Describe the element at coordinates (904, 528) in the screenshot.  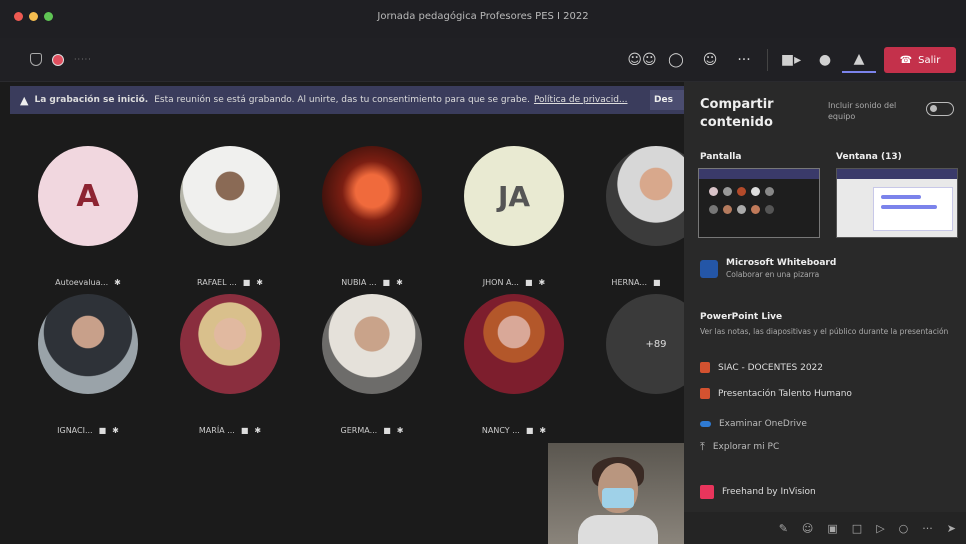
I see `praise-icon: ○` at that location.